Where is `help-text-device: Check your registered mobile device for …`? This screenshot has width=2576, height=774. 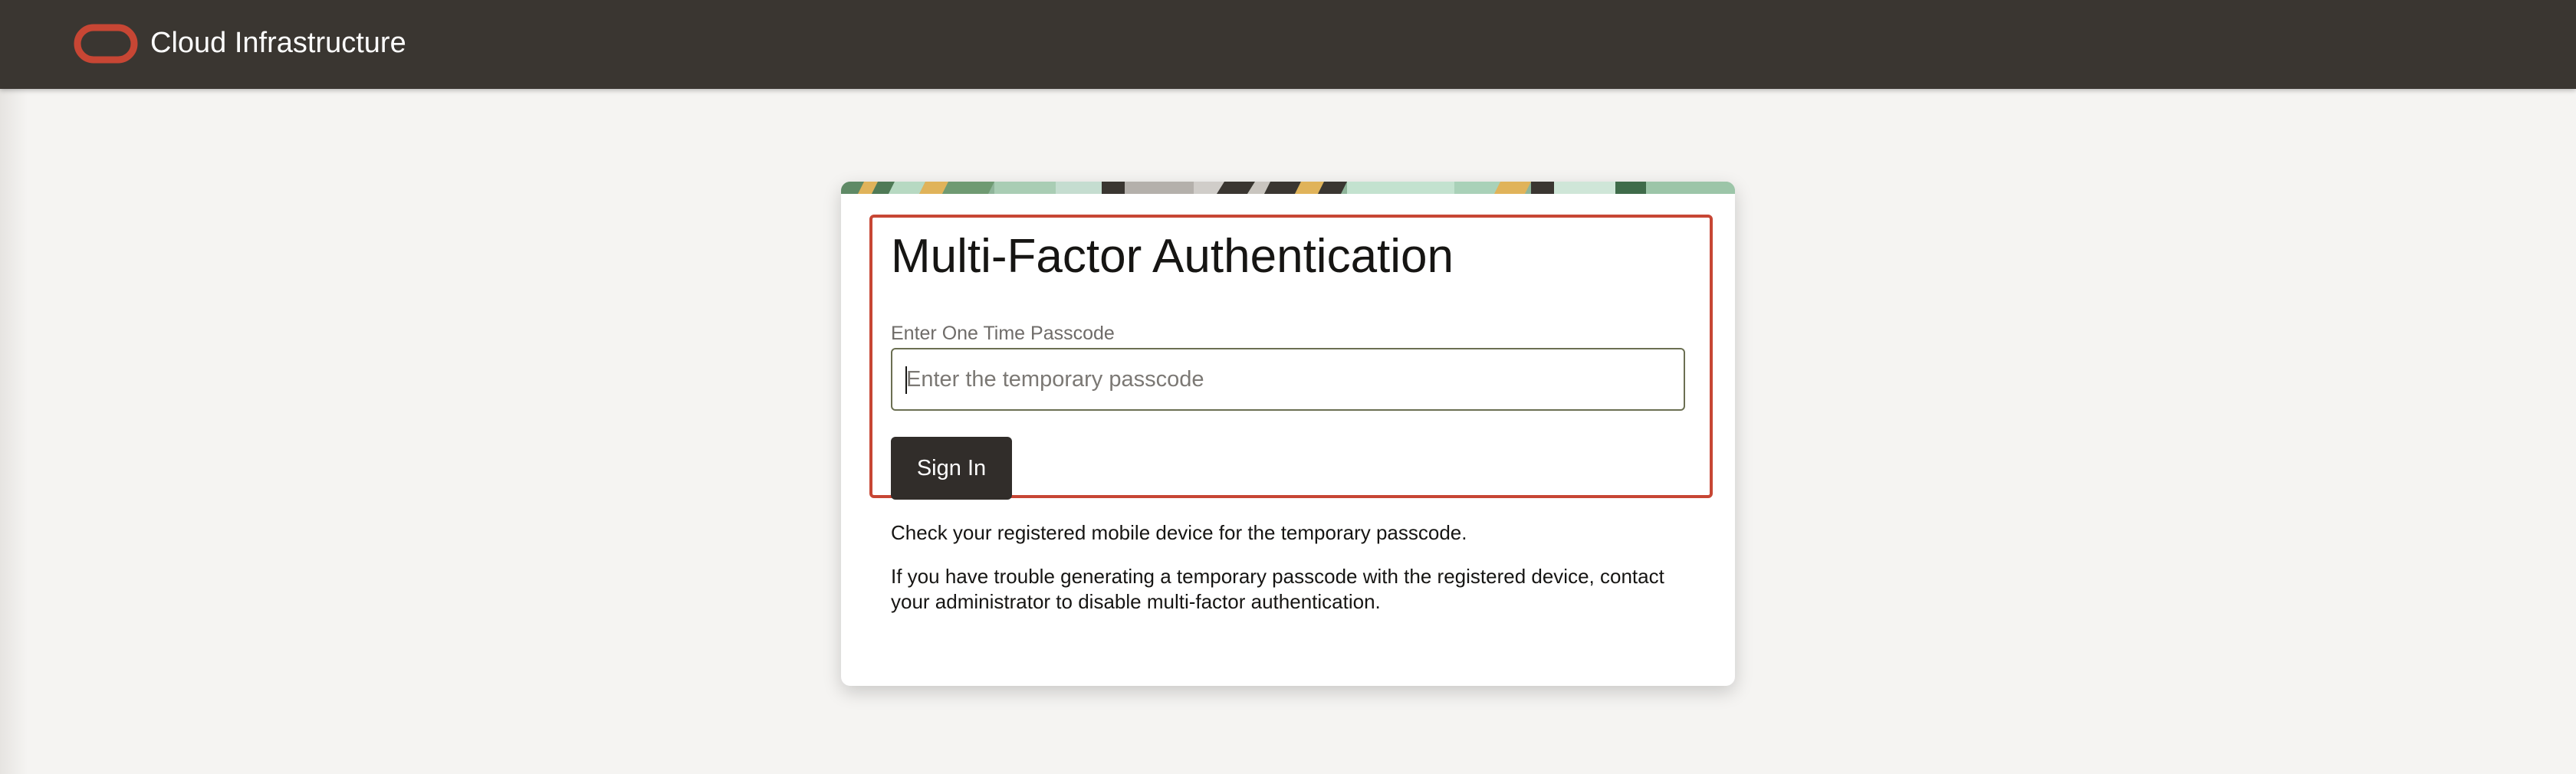 help-text-device: Check your registered mobile device for … is located at coordinates (1179, 532).